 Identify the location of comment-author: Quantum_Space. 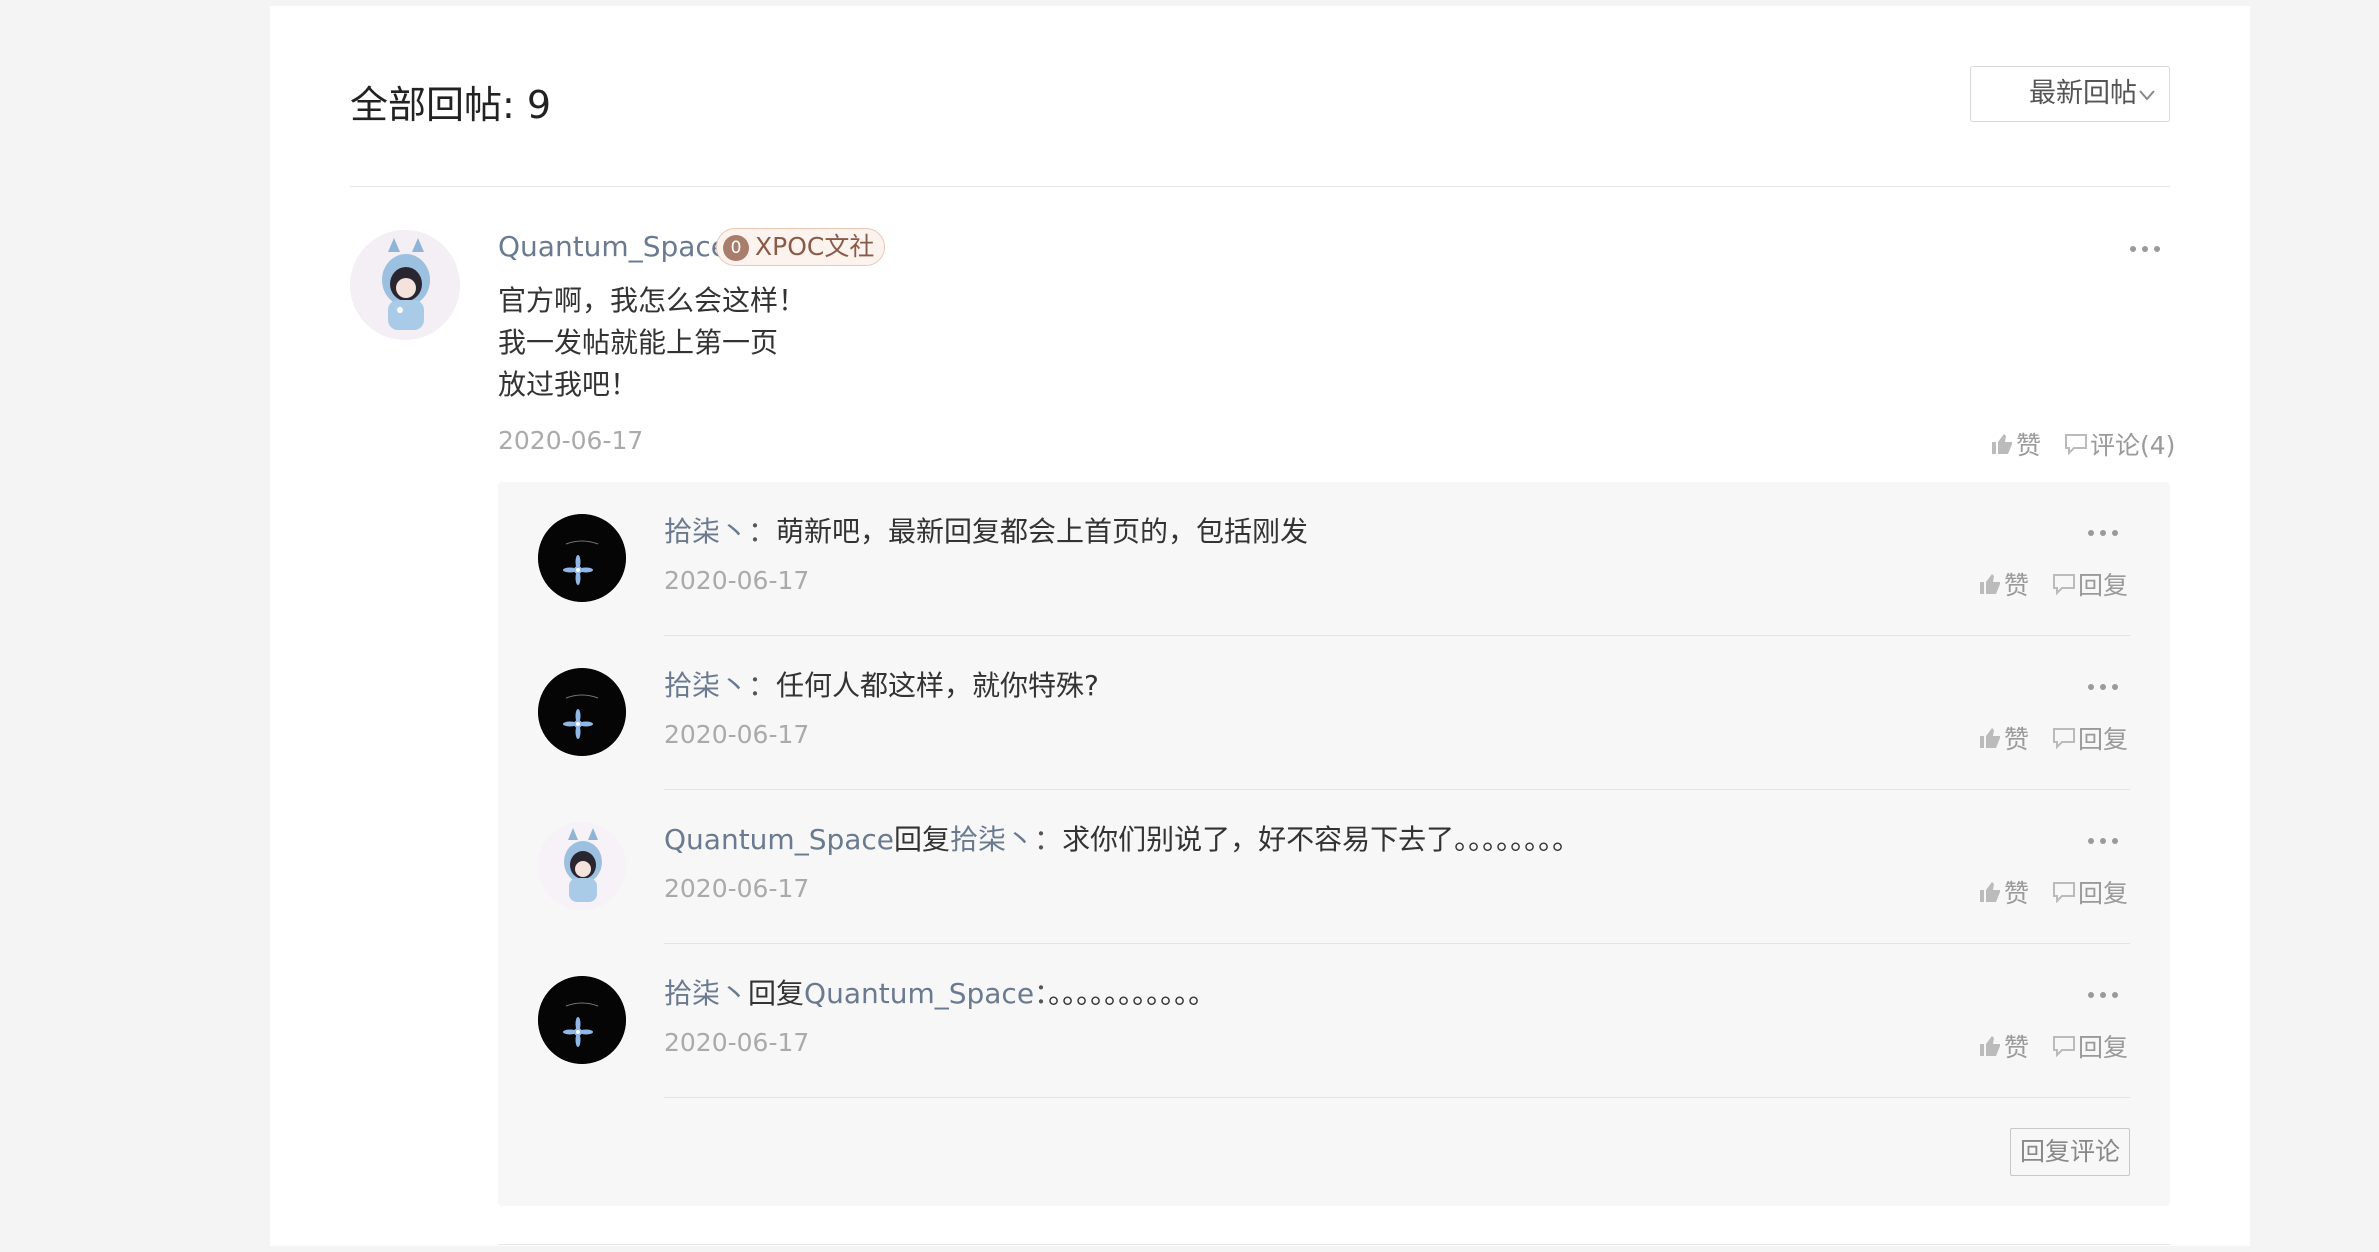
(779, 839).